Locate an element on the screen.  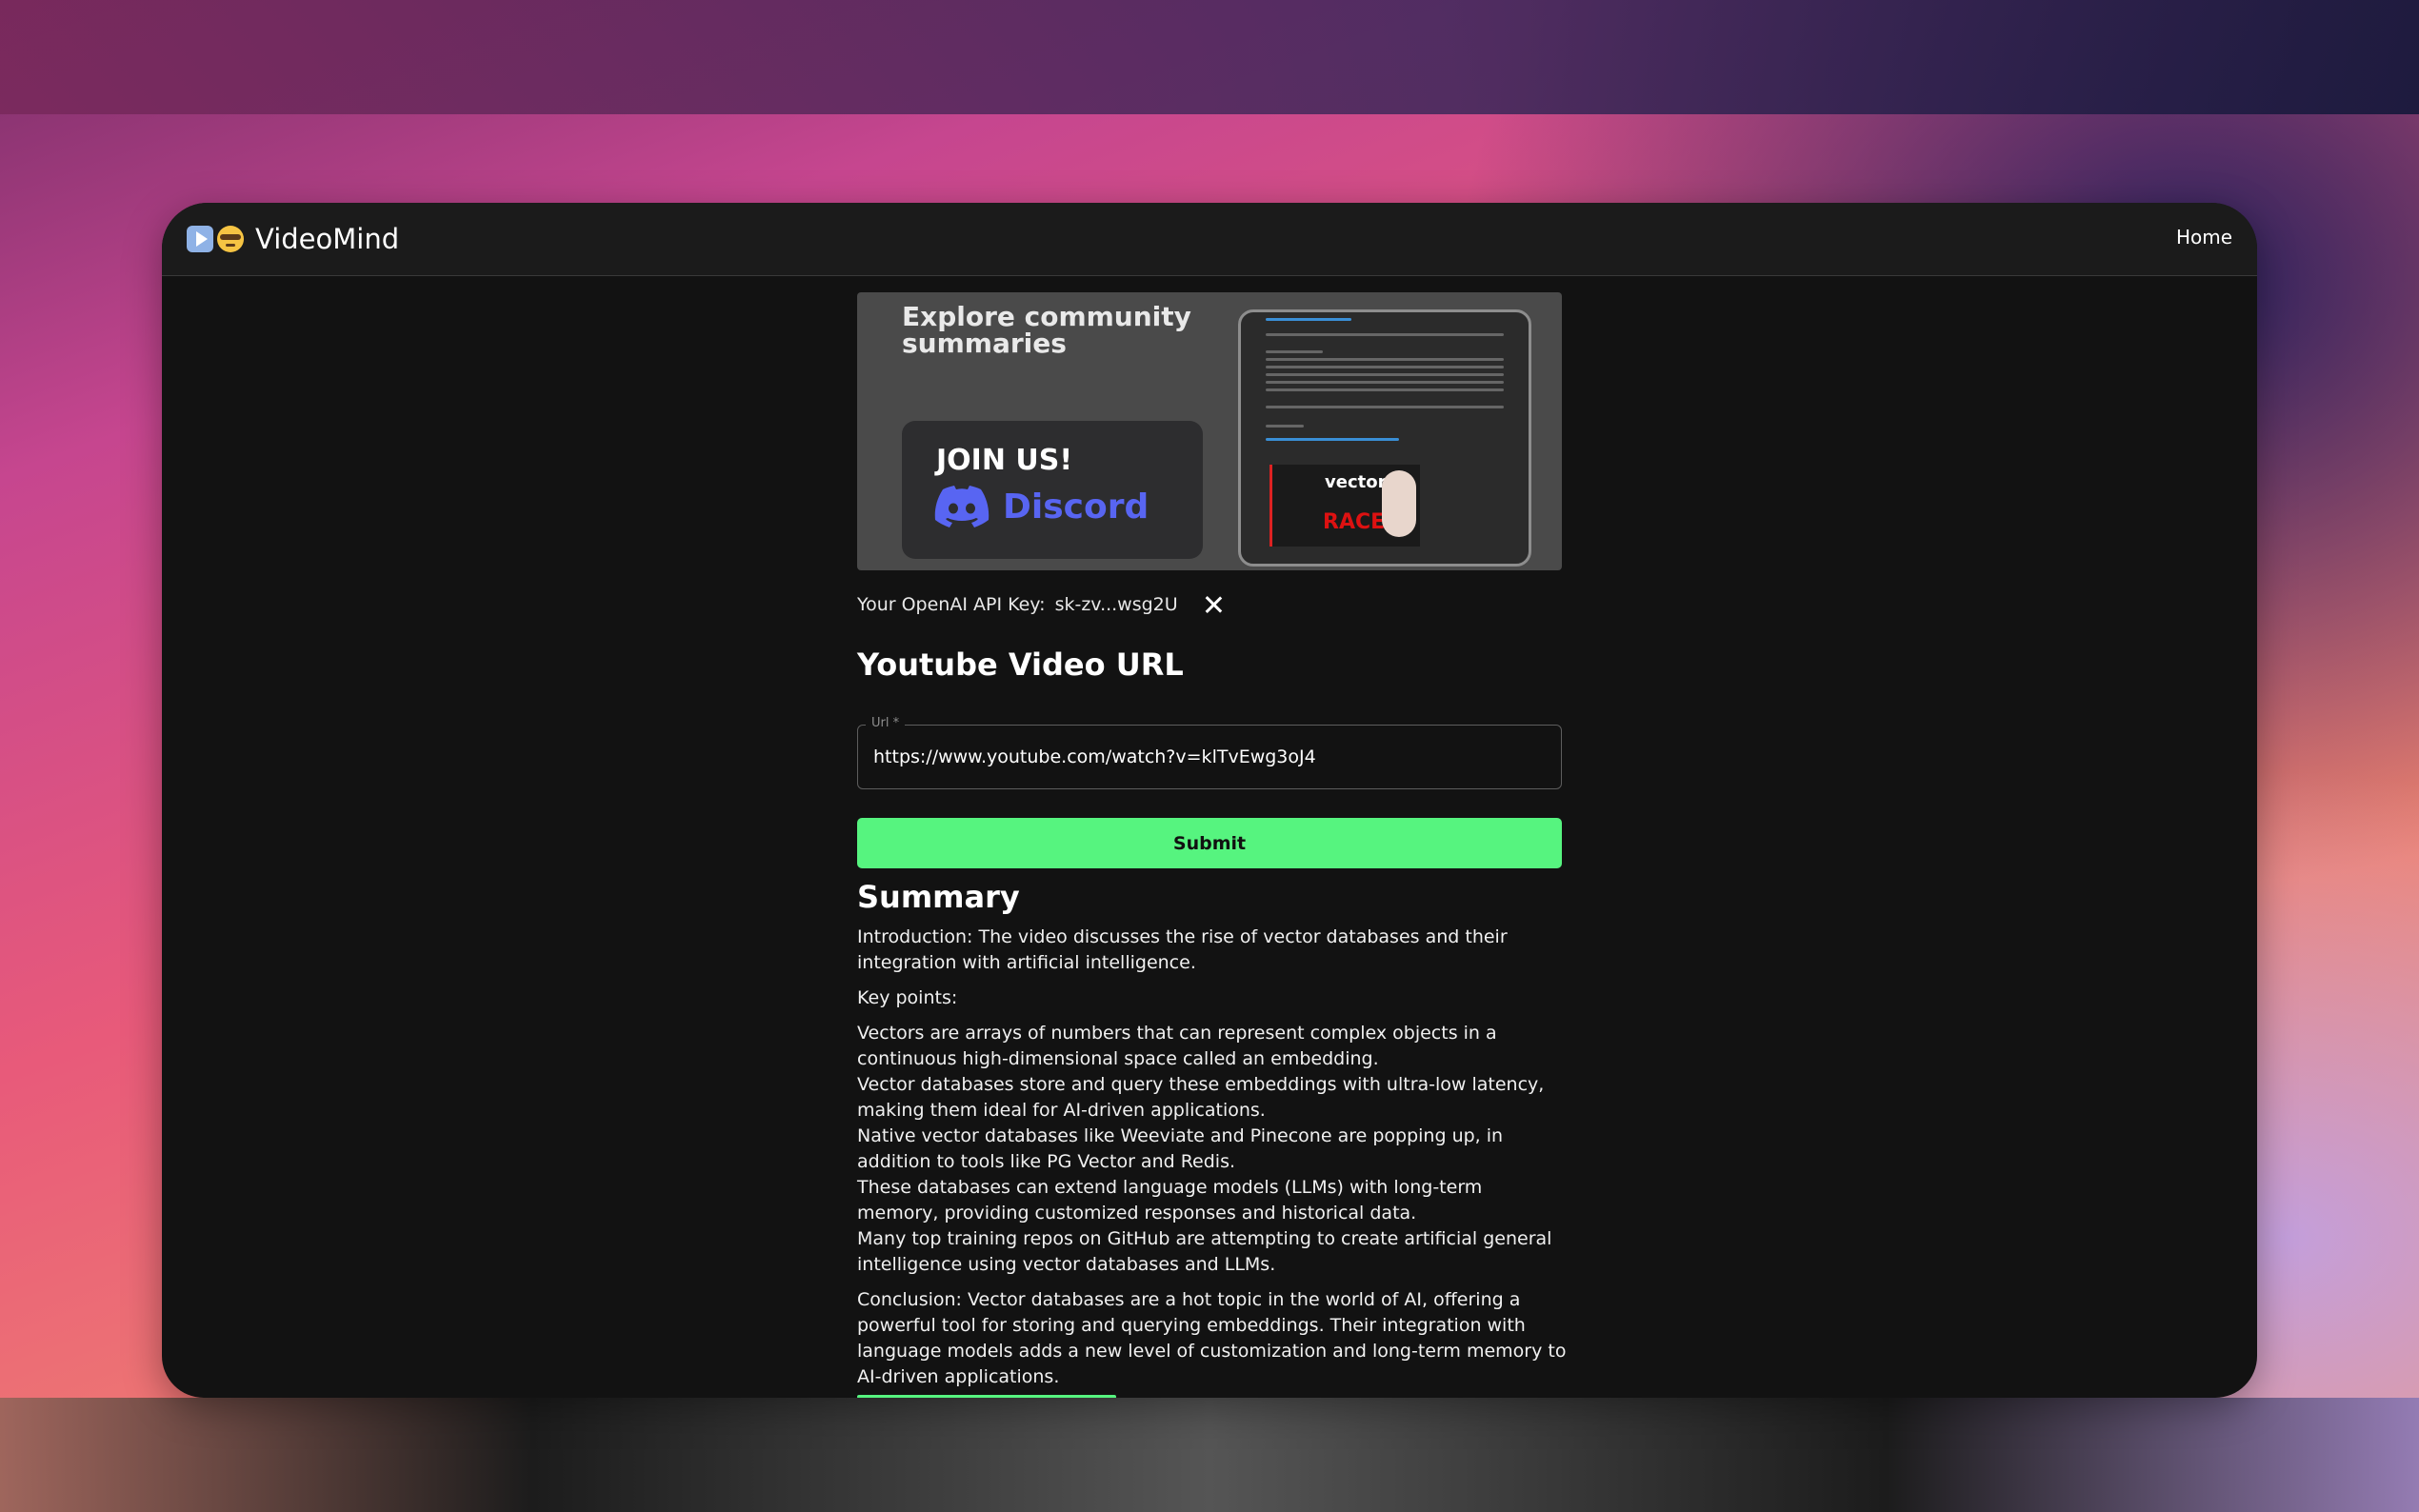
close-icon is located at coordinates (1213, 604).